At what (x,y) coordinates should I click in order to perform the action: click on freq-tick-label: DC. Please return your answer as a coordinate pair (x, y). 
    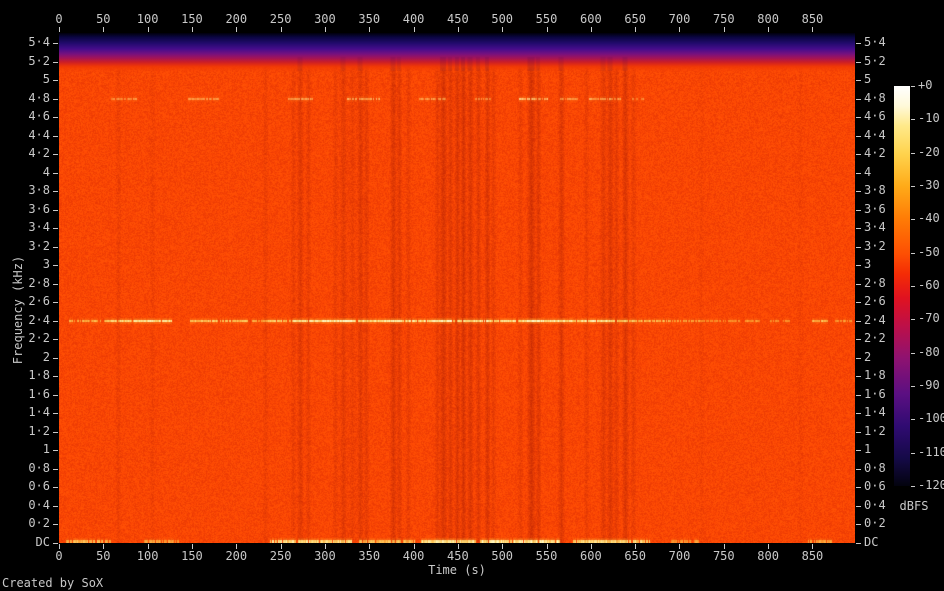
    Looking at the image, I should click on (42, 542).